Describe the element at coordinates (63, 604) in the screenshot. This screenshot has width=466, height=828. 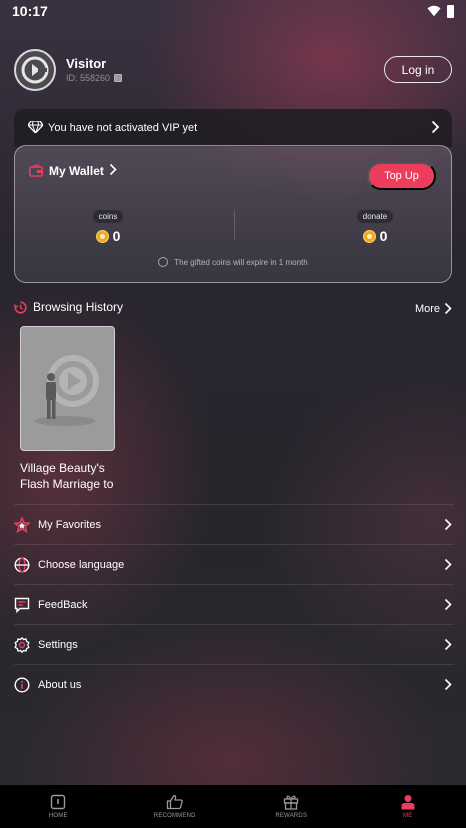
I see `menu-label: FeedBack` at that location.